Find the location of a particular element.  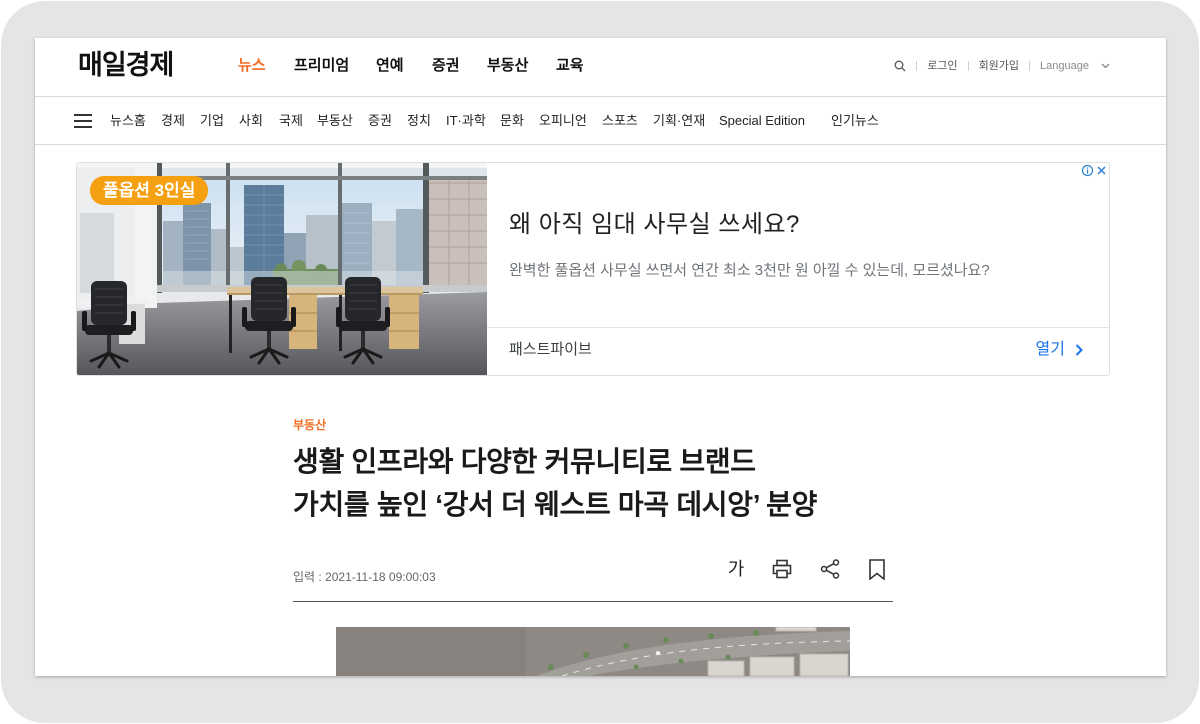

signup-link: 회원가입 is located at coordinates (999, 66).